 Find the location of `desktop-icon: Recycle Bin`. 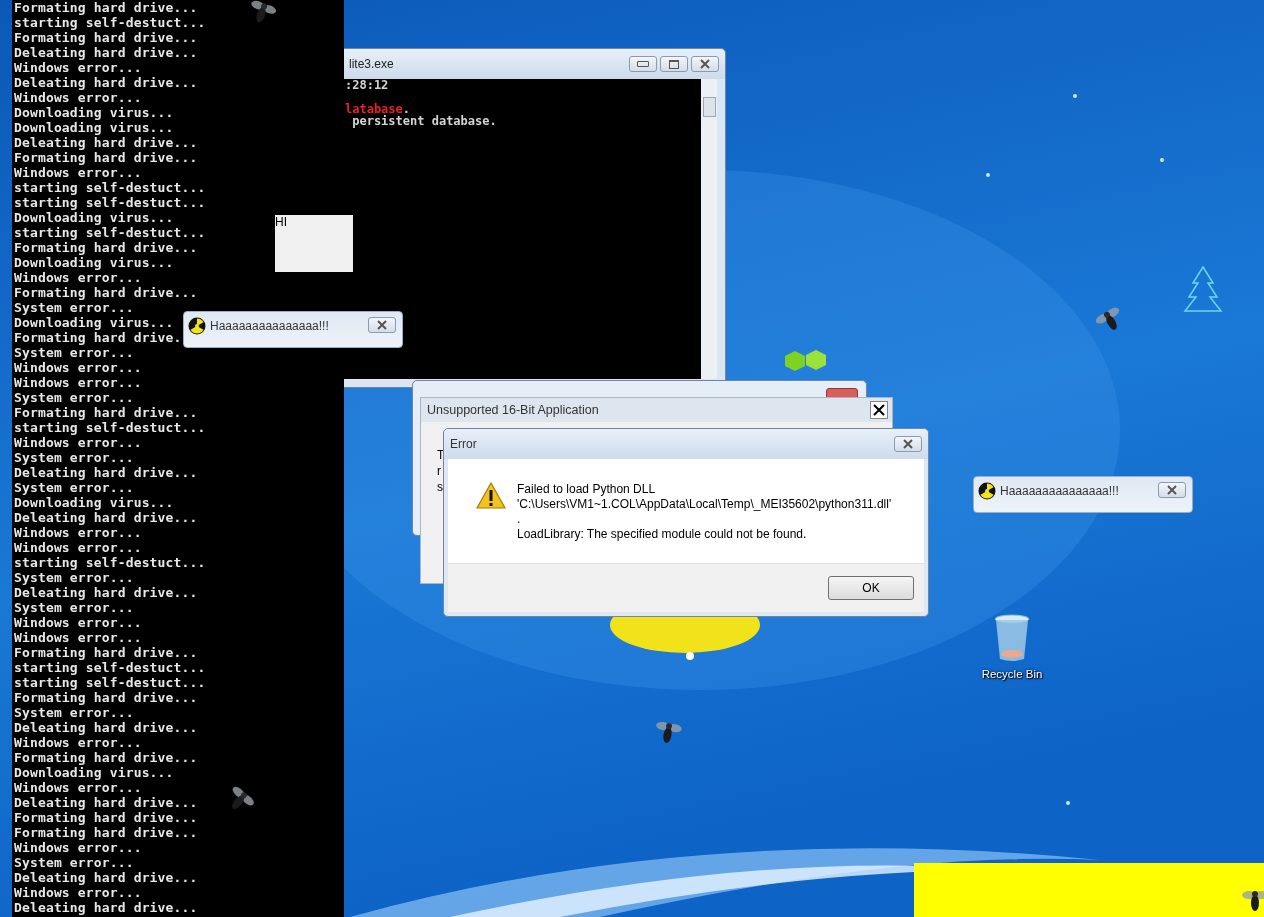

desktop-icon: Recycle Bin is located at coordinates (1012, 647).